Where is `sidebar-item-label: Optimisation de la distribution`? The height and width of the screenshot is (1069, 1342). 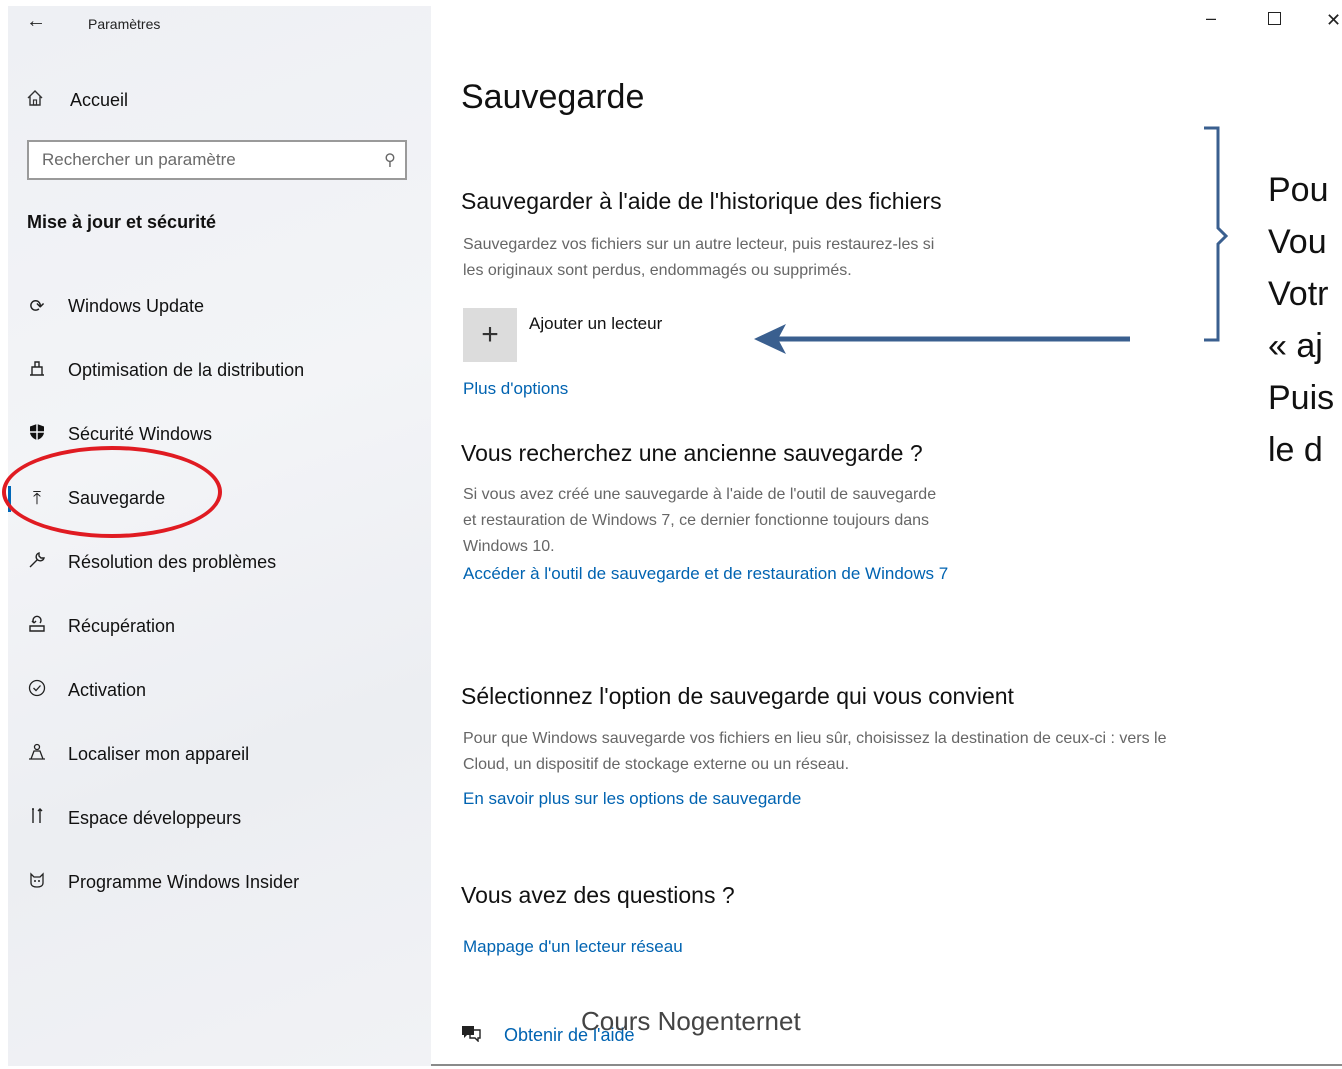
sidebar-item-label: Optimisation de la distribution is located at coordinates (186, 369).